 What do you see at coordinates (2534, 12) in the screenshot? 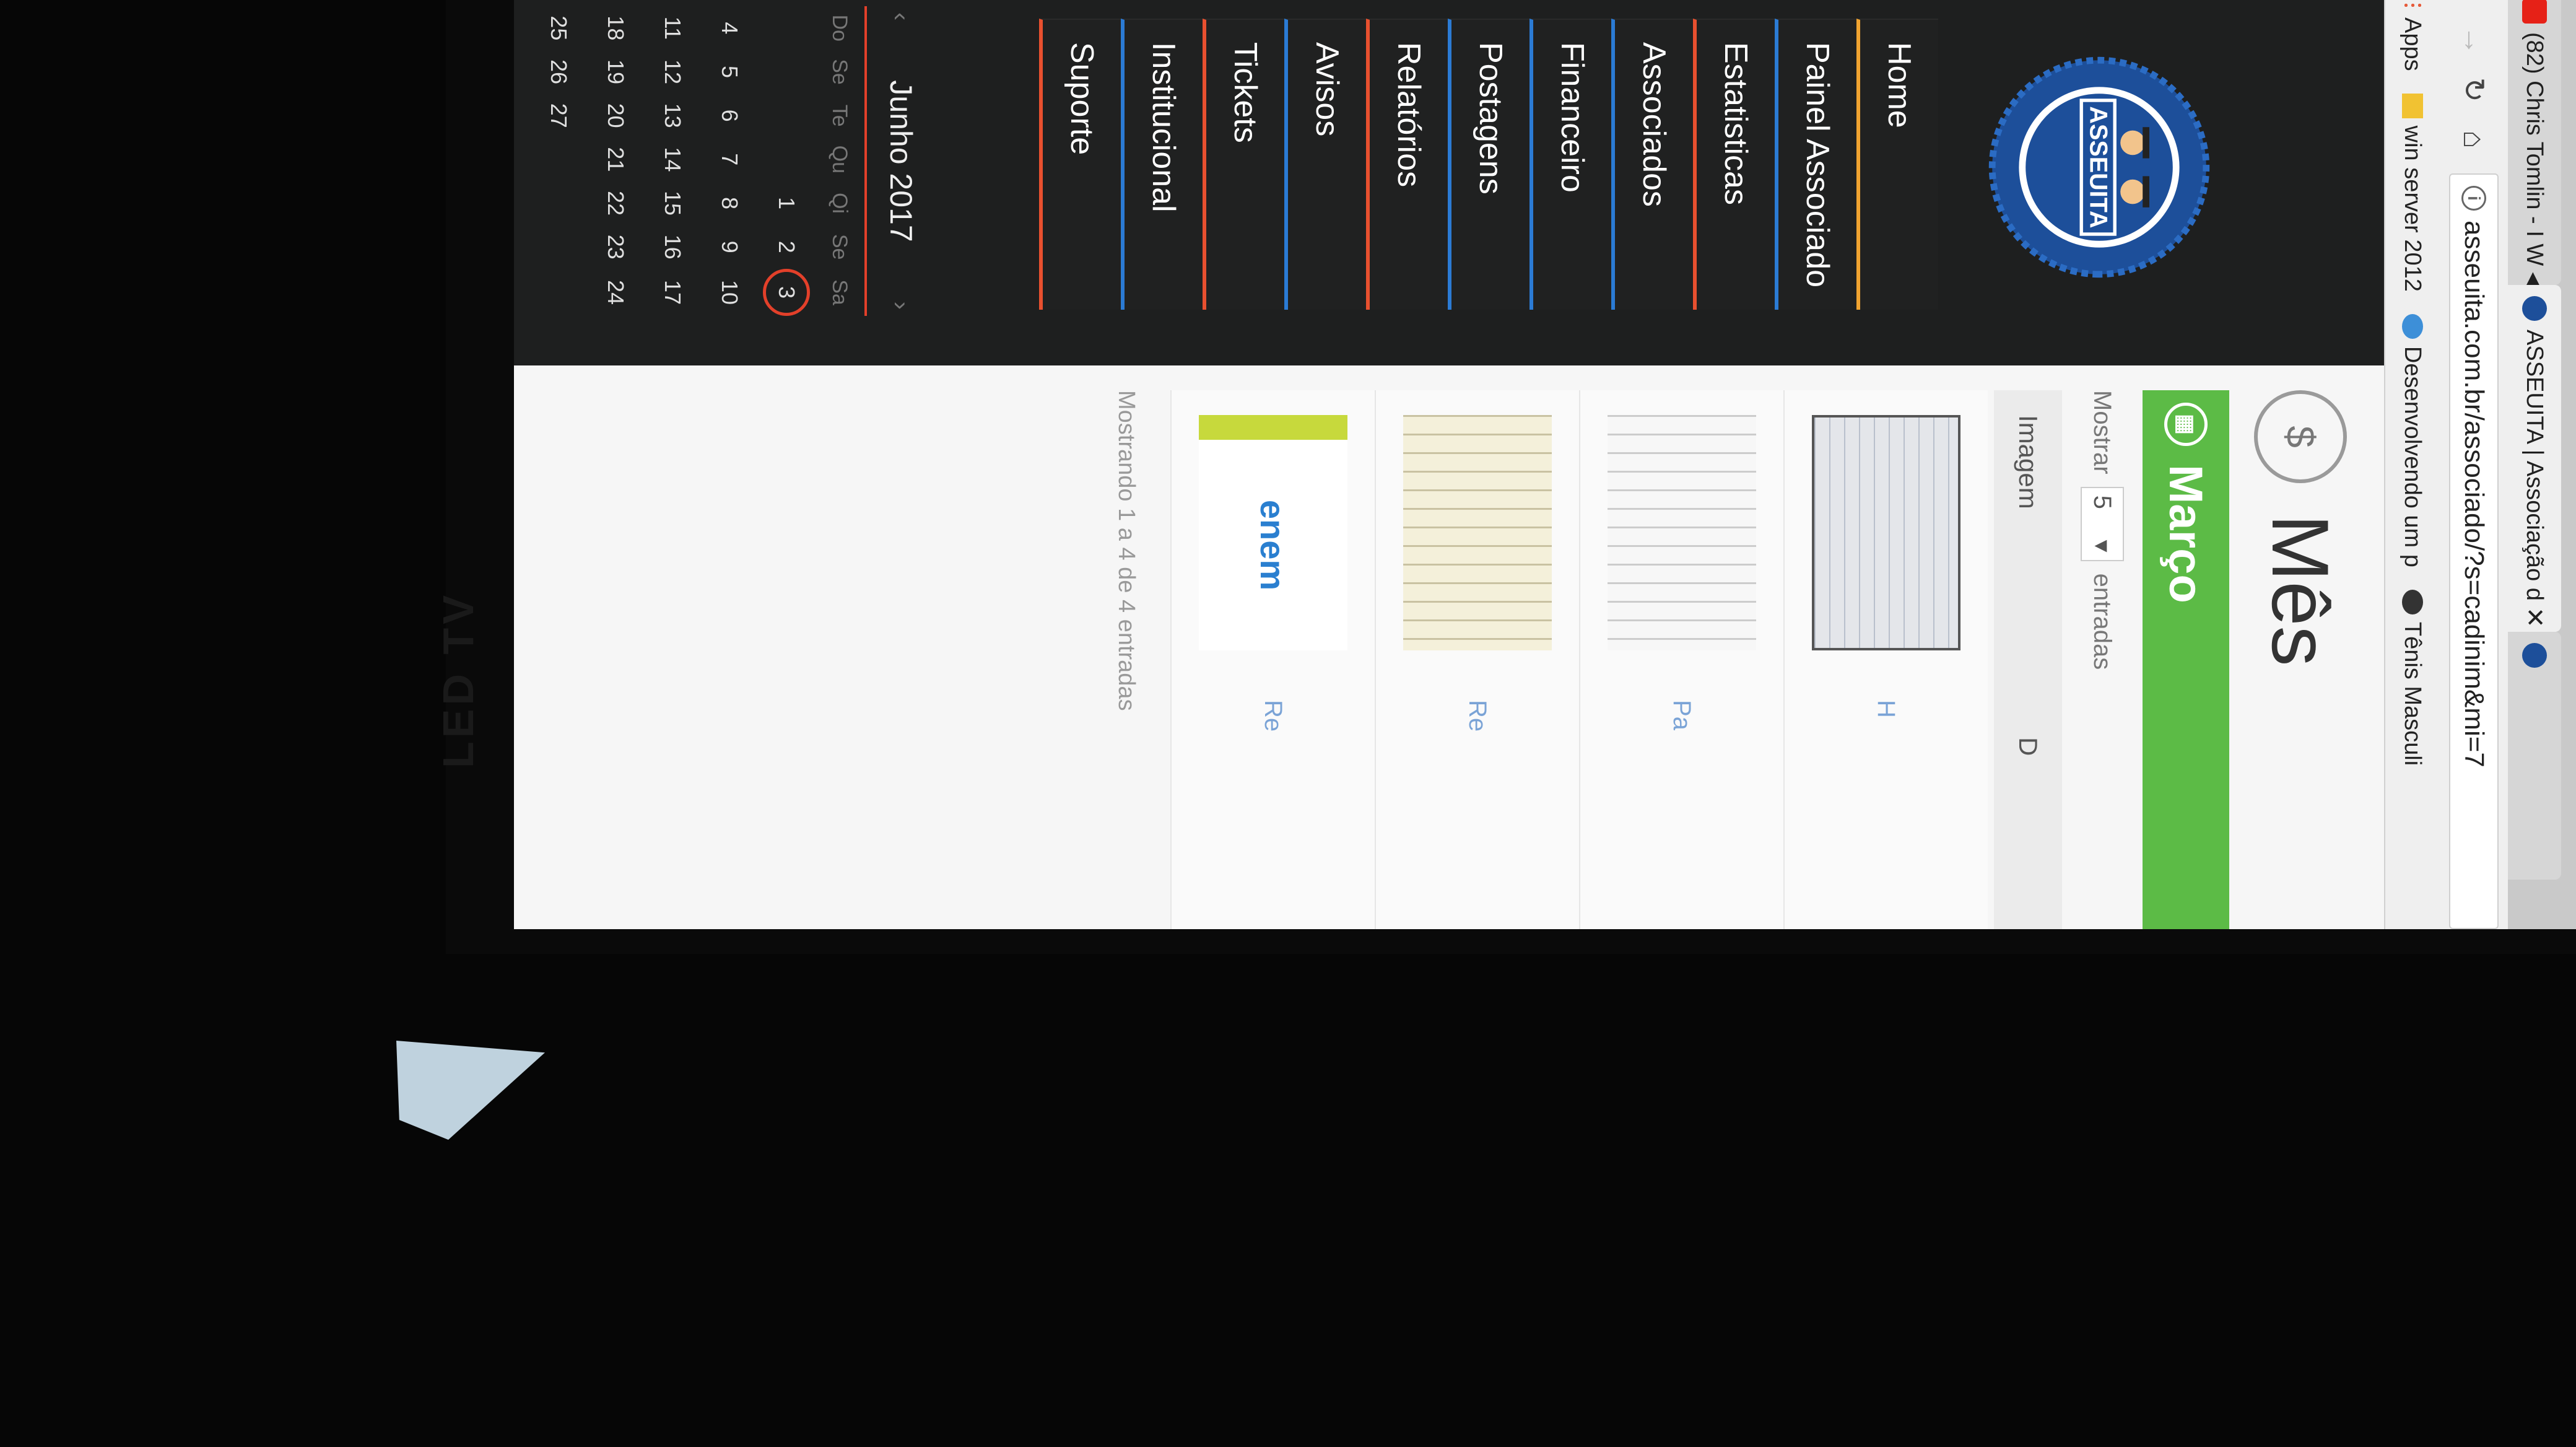
I see `youtube-icon` at bounding box center [2534, 12].